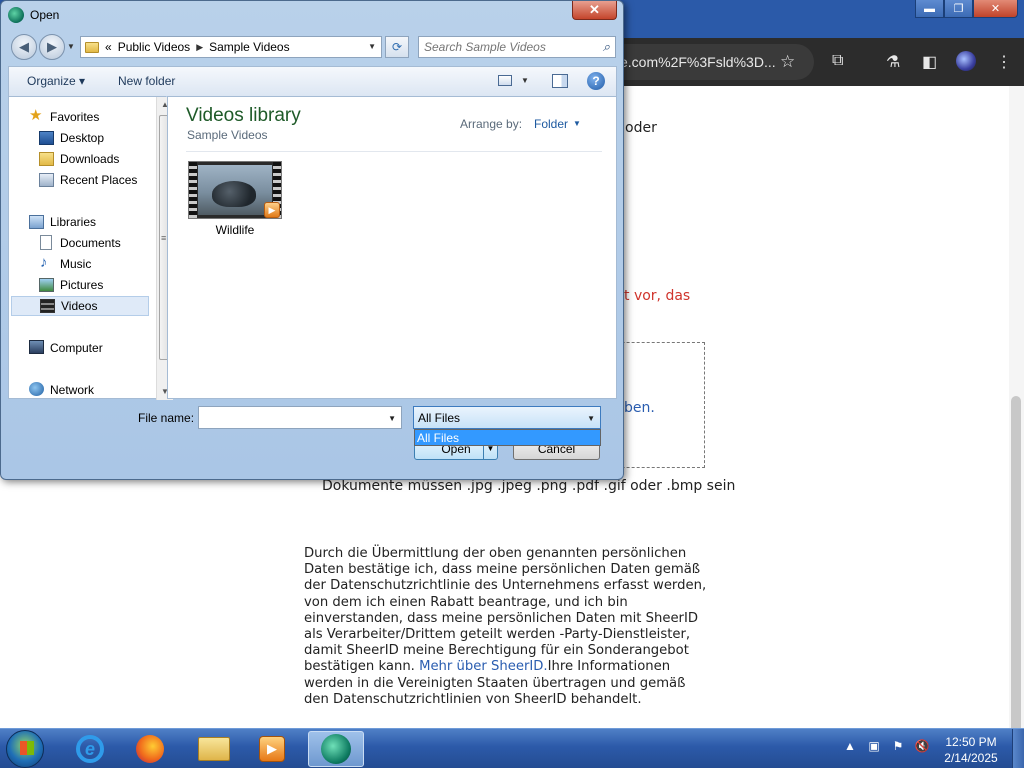 This screenshot has height=768, width=1024. Describe the element at coordinates (898, 746) in the screenshot. I see `action-center-flag-icon: ⚑` at that location.